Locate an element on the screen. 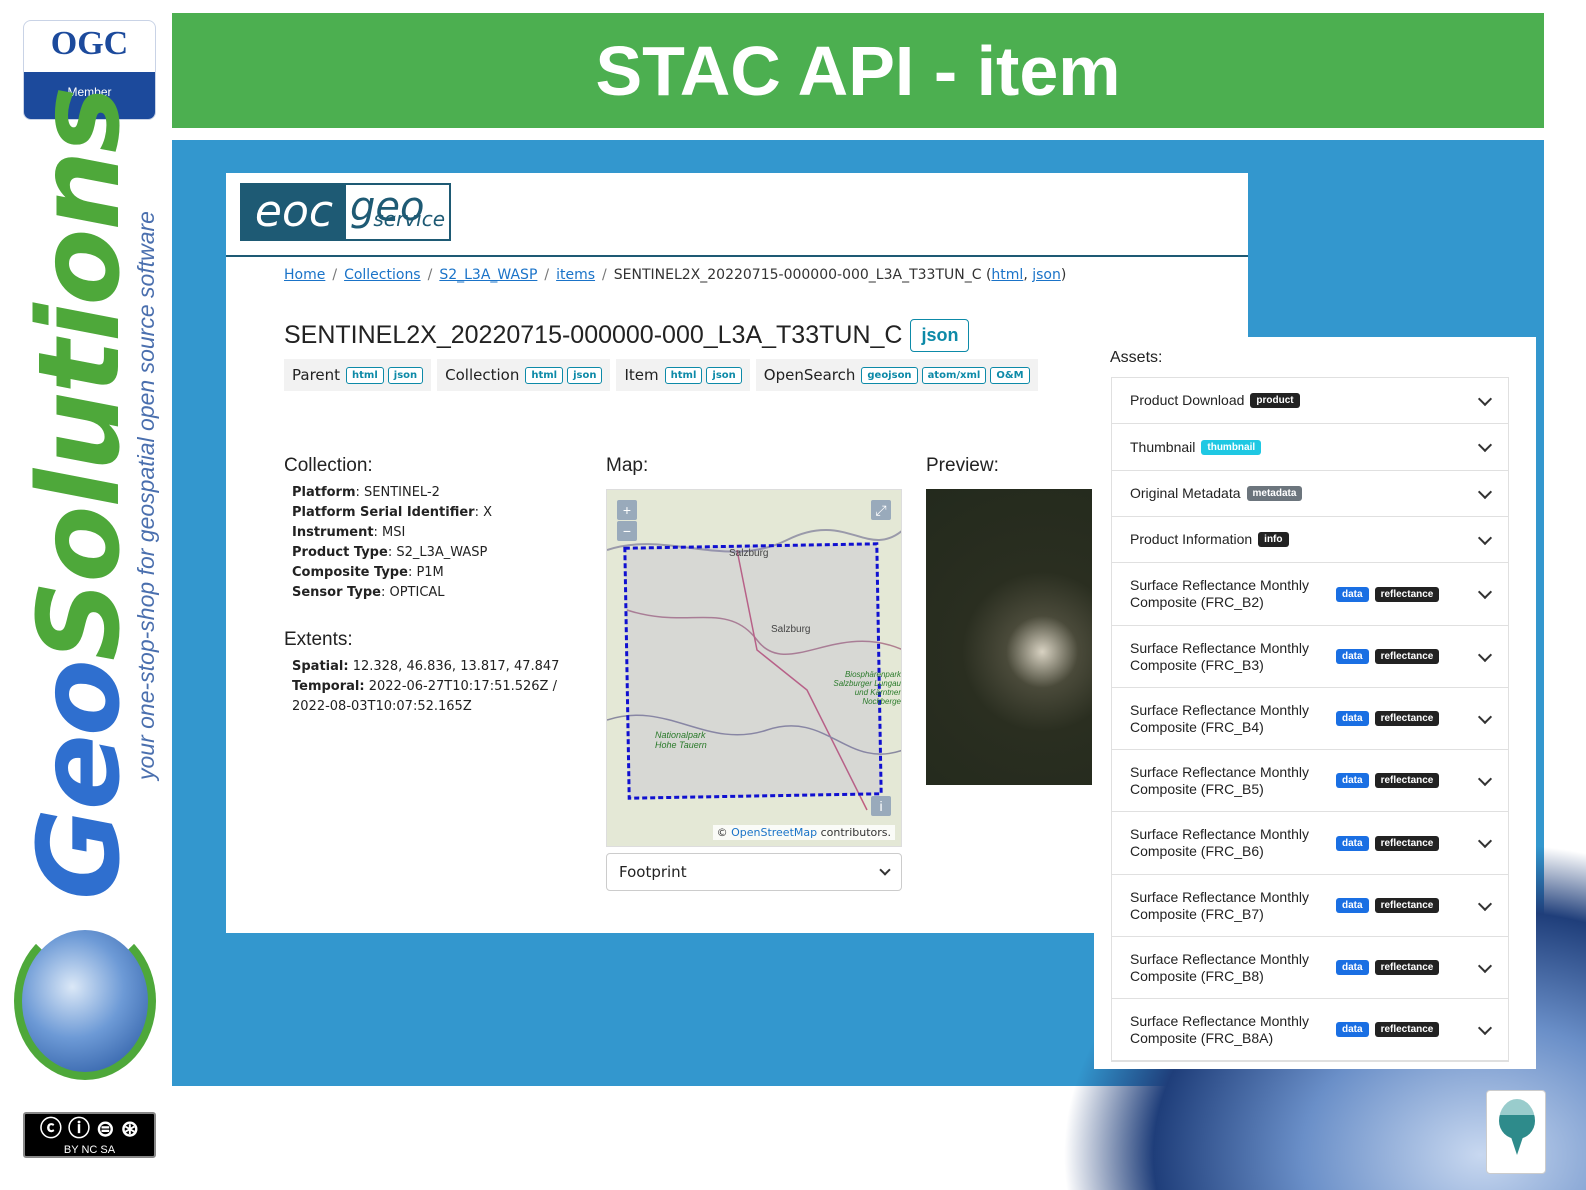  breadcrumb-collections: Collections is located at coordinates (382, 275).